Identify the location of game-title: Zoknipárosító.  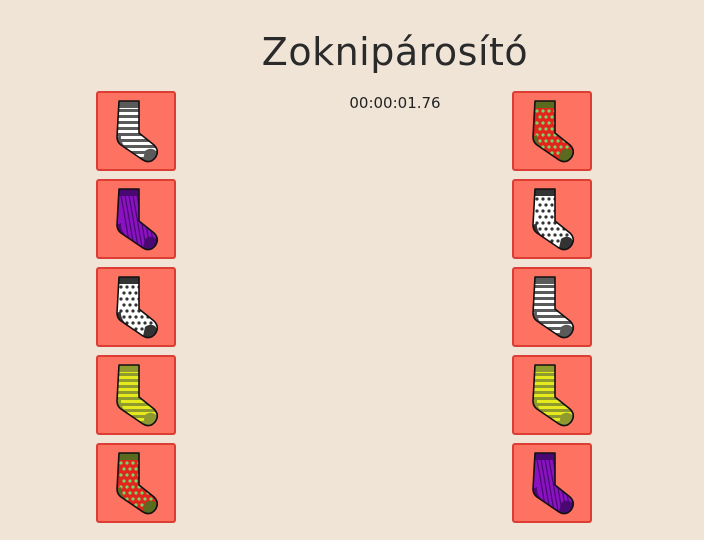
(395, 52).